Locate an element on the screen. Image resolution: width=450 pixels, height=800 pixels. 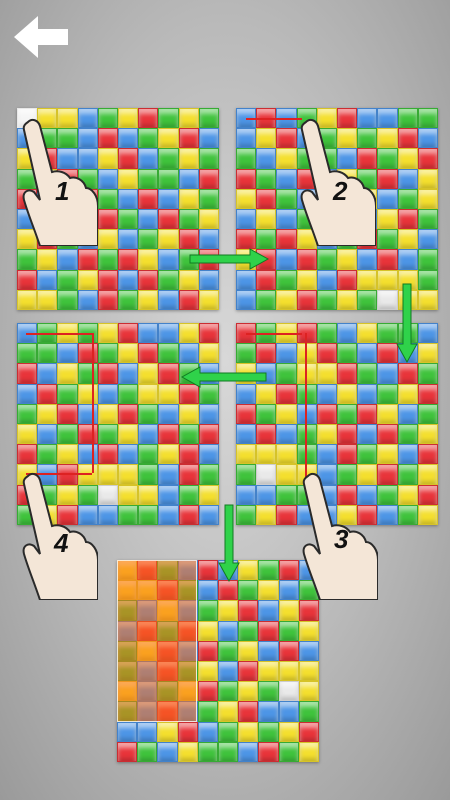
back-button is located at coordinates (41, 37).